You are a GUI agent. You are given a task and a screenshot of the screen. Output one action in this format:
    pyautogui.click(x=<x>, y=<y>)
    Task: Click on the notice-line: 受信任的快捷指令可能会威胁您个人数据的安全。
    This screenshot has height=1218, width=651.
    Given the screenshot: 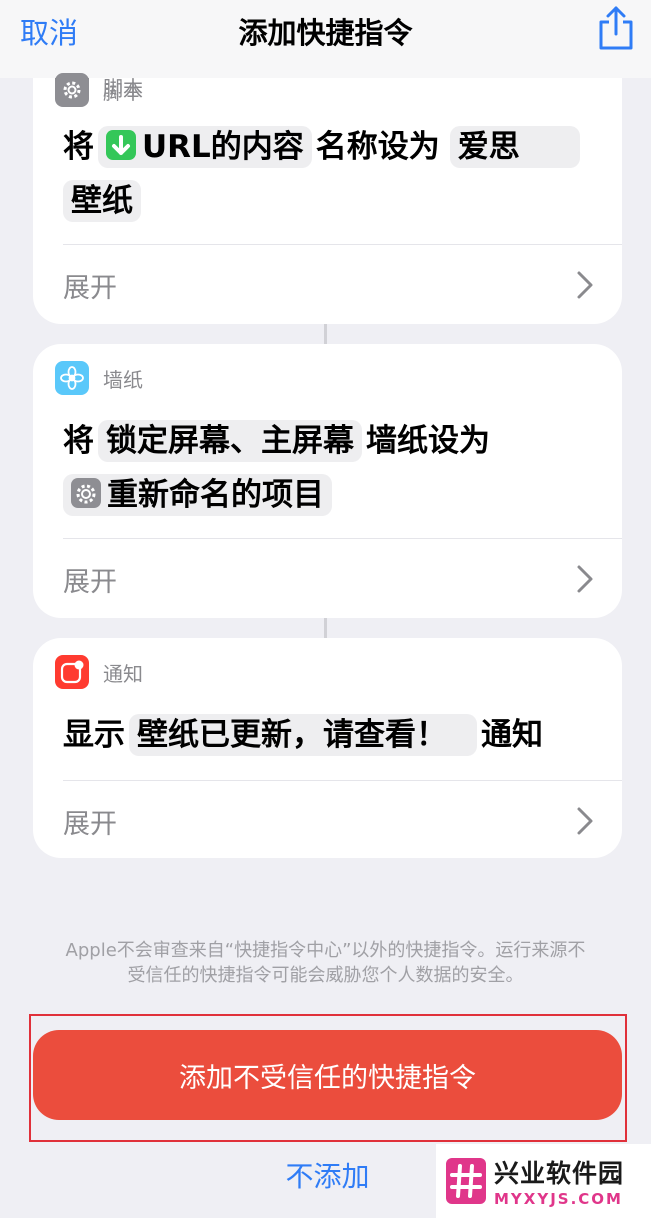 What is the action you would take?
    pyautogui.click(x=325, y=975)
    